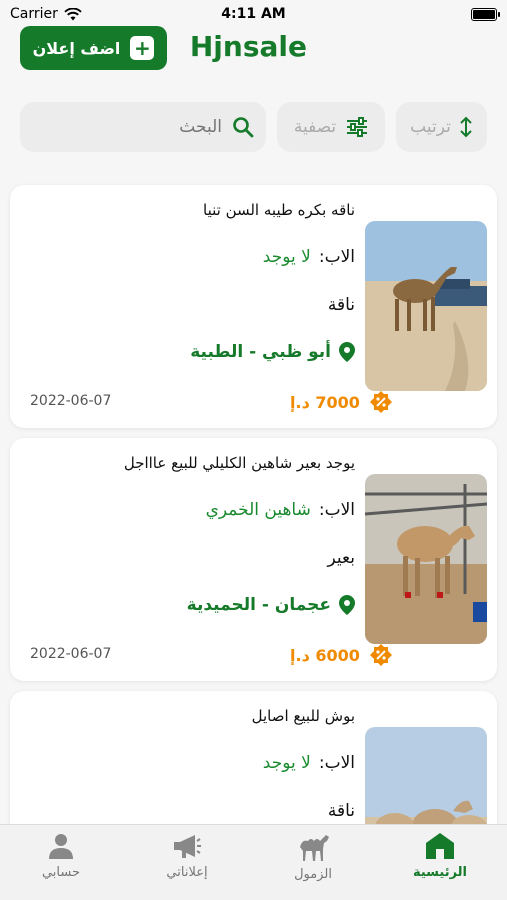 The width and height of the screenshot is (507, 900). What do you see at coordinates (243, 127) in the screenshot?
I see `search-icon` at bounding box center [243, 127].